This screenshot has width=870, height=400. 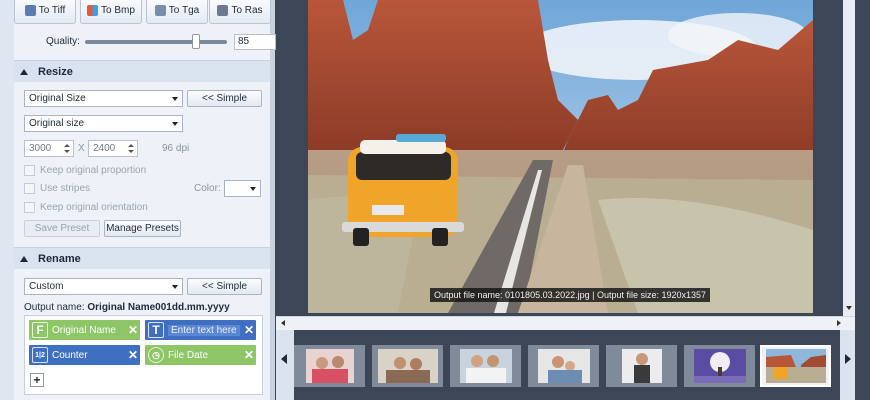 I want to click on width-value: 3000, so click(x=40, y=148).